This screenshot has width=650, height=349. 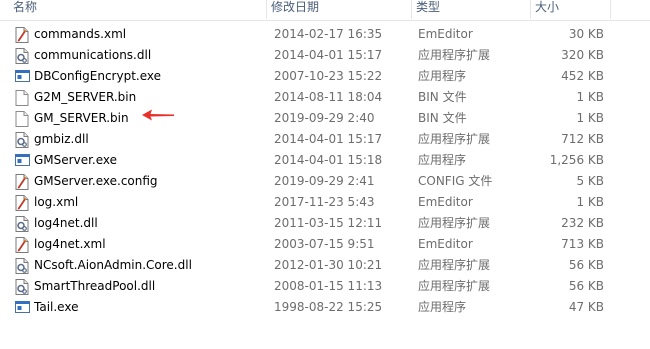 I want to click on file-date-modified: 2011-03-15 12:11, so click(x=328, y=223).